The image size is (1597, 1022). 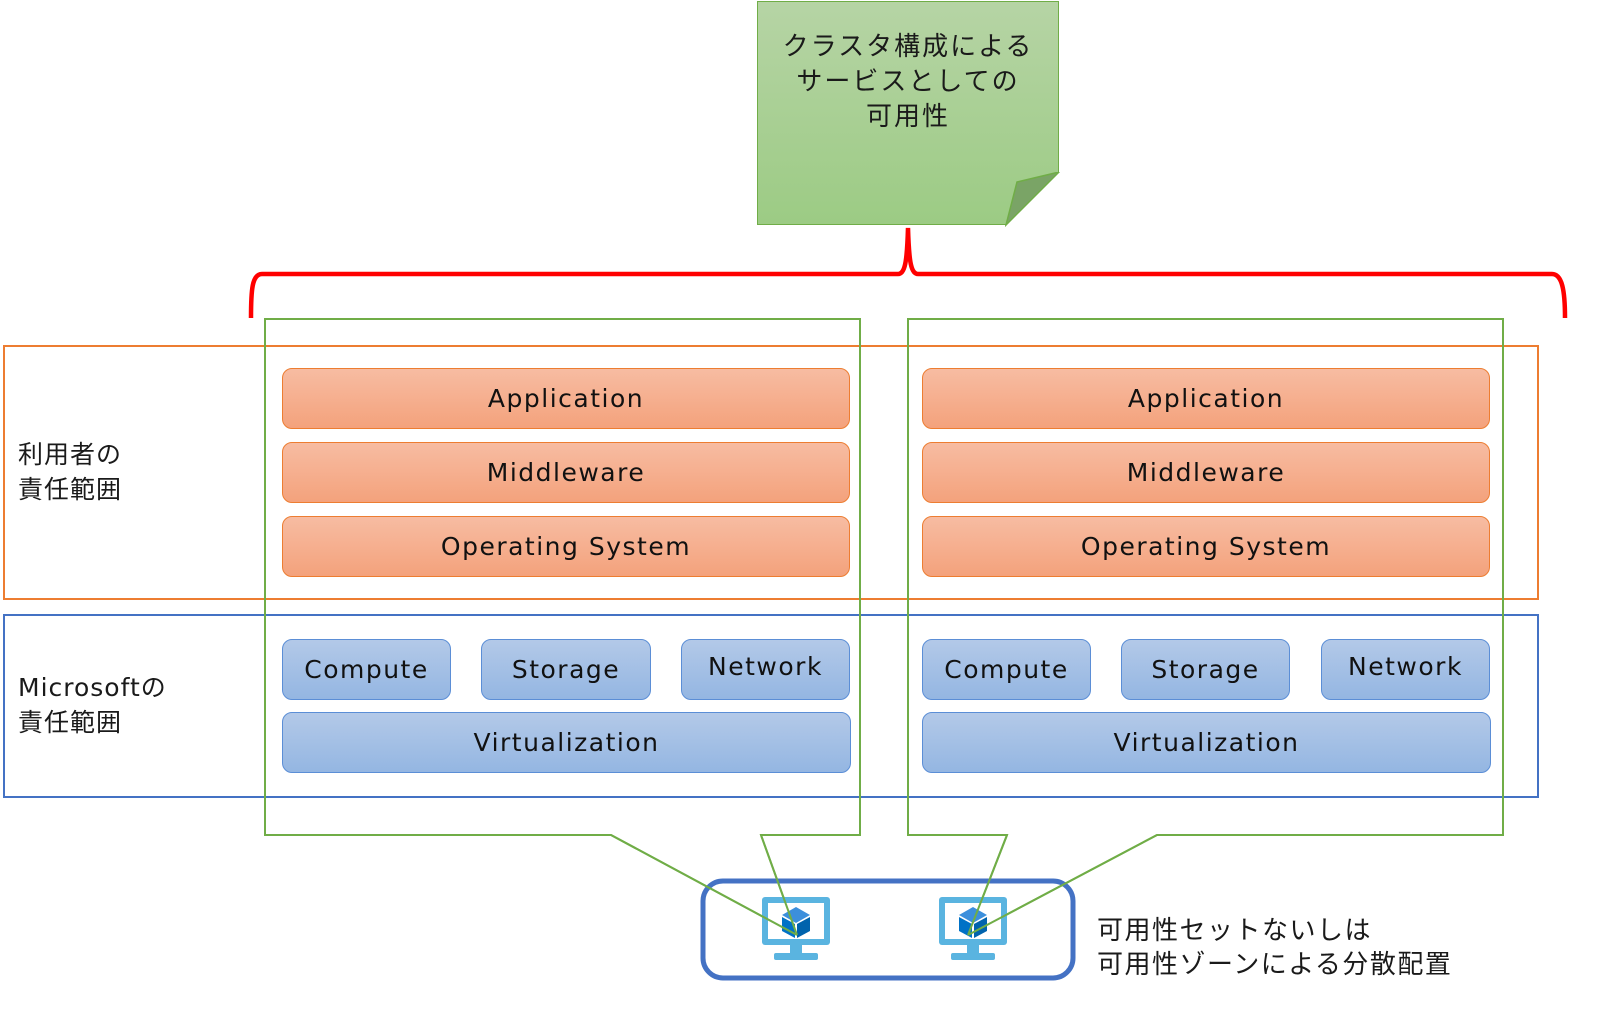 I want to click on vm-group-box, so click(x=888, y=929).